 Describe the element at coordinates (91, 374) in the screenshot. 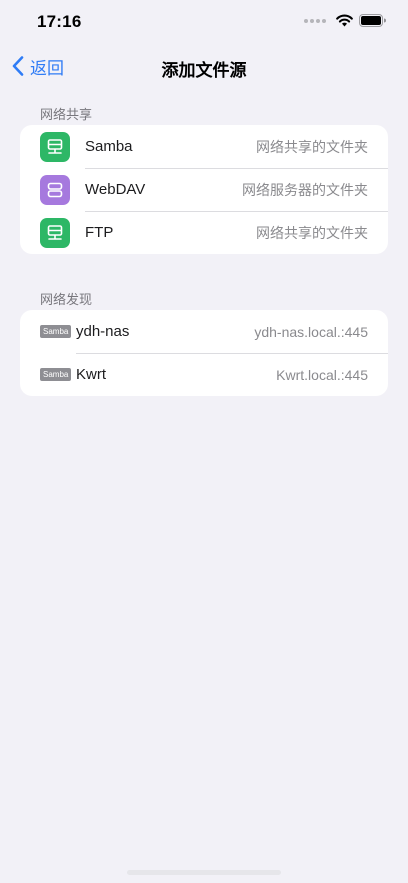

I see `server-name: Kwrt` at that location.